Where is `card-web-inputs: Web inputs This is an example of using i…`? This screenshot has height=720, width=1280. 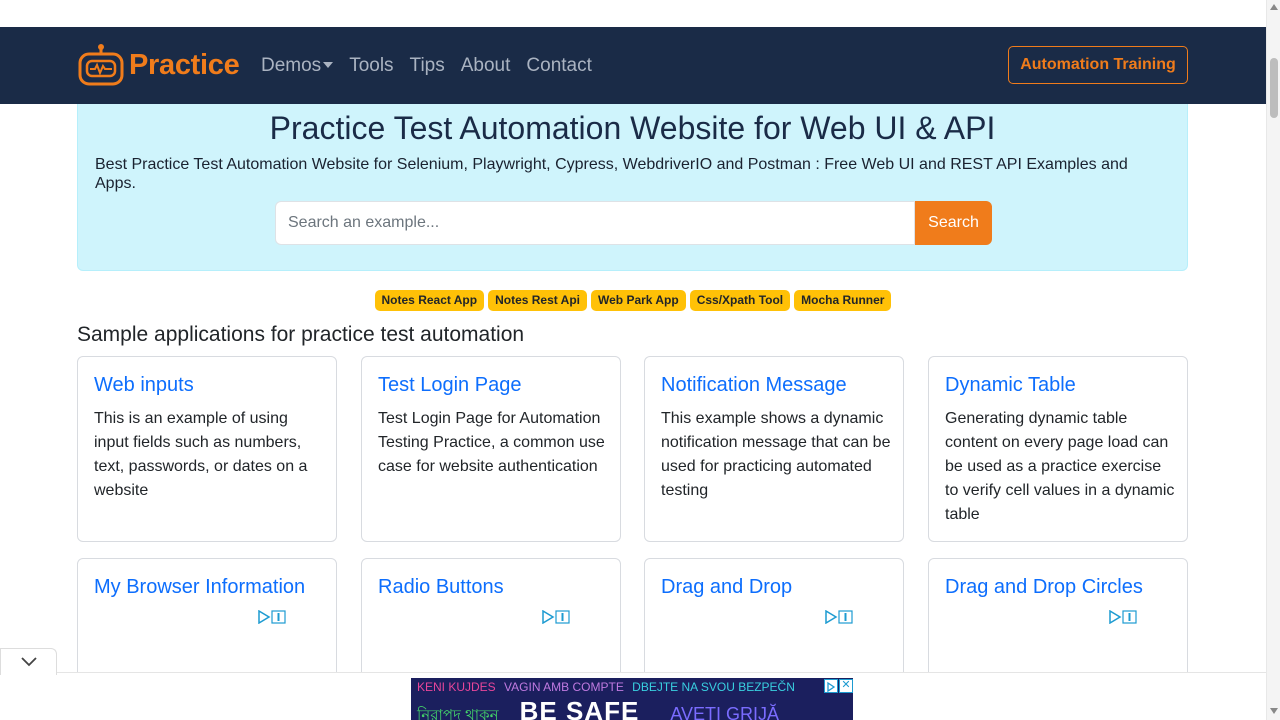
card-web-inputs: Web inputs This is an example of using i… is located at coordinates (207, 449).